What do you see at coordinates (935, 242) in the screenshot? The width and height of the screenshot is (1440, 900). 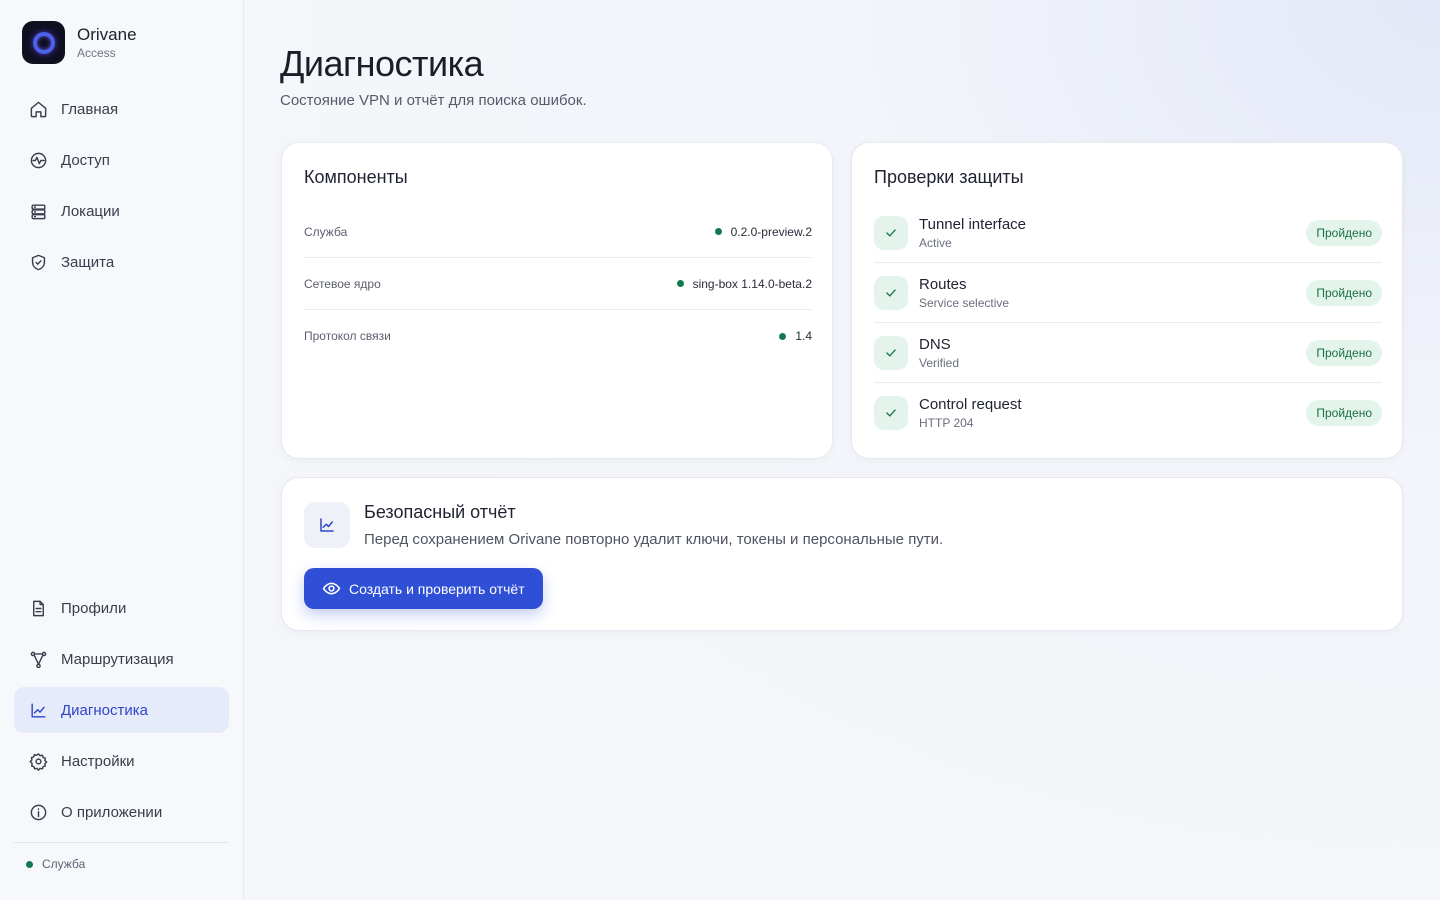 I see `check-detail: Active` at bounding box center [935, 242].